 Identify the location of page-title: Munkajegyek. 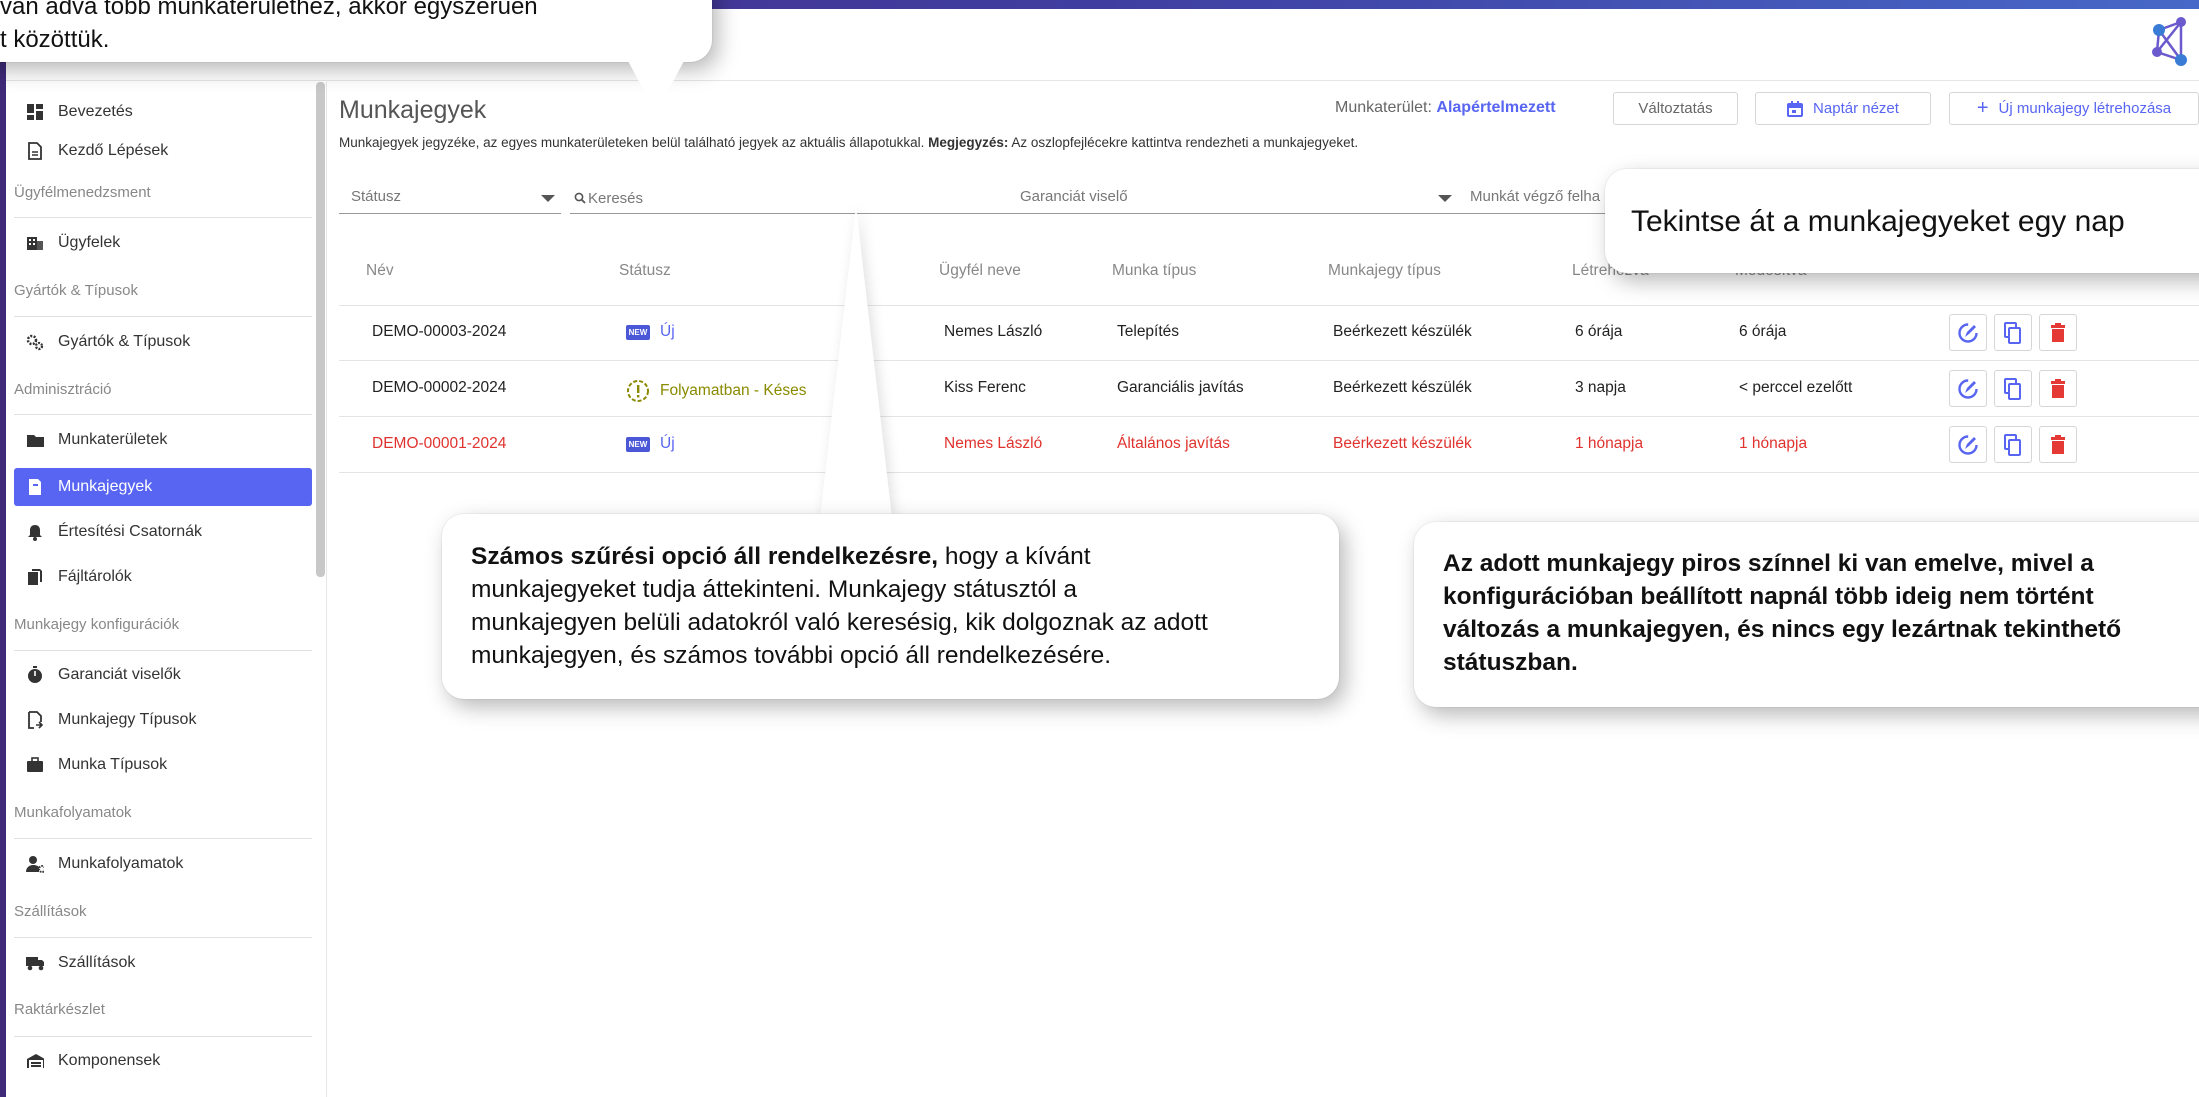
(413, 110).